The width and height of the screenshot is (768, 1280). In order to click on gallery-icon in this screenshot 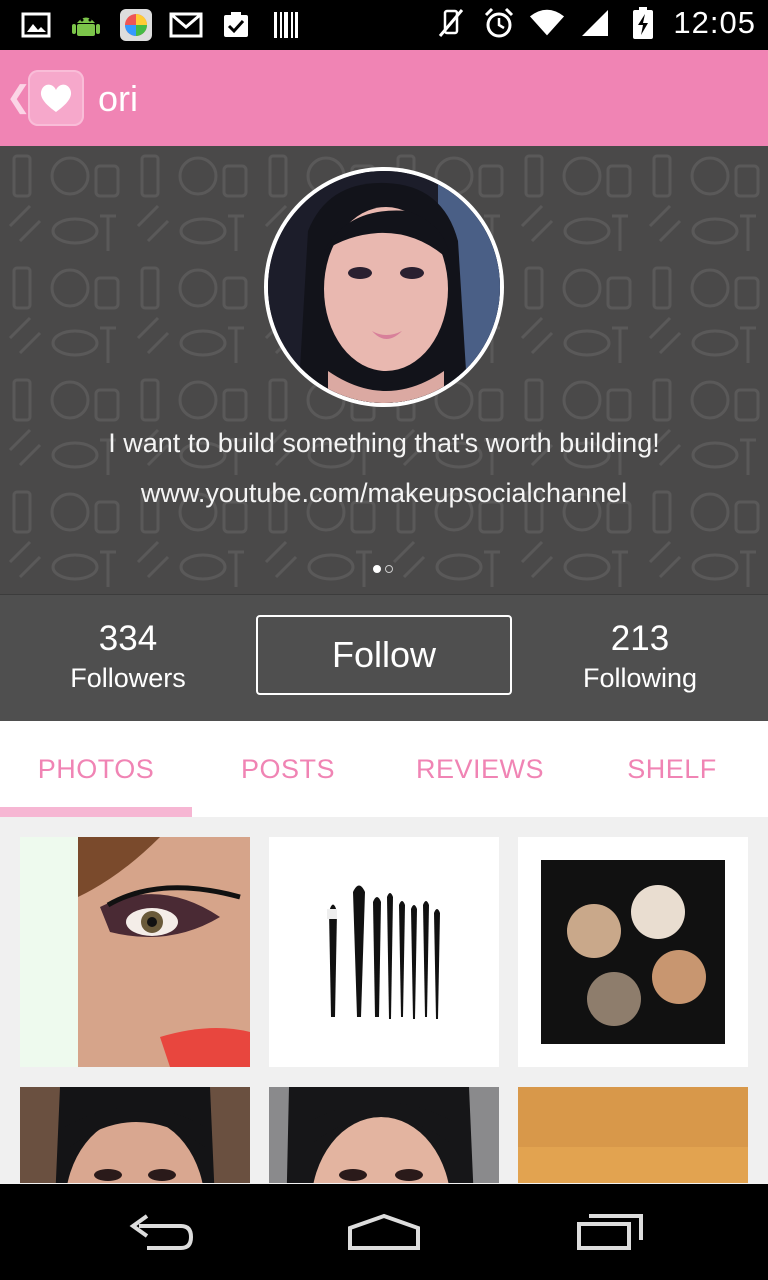, I will do `click(36, 25)`.